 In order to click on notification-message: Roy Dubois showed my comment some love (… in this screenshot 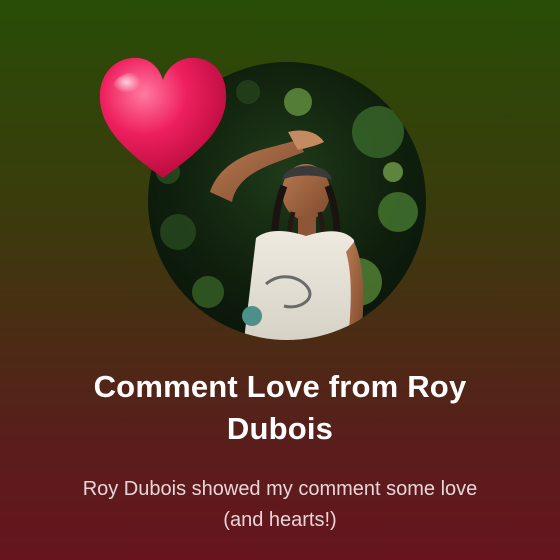, I will do `click(280, 504)`.